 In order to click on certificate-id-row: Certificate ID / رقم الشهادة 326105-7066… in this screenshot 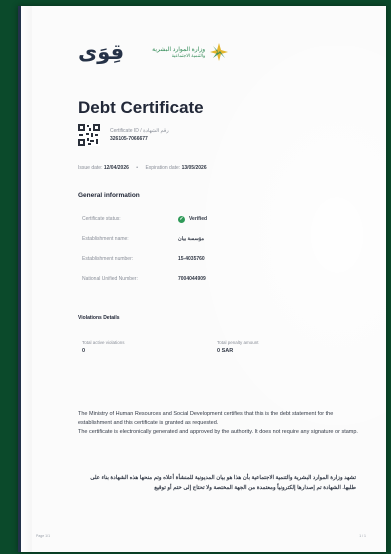, I will do `click(123, 135)`.